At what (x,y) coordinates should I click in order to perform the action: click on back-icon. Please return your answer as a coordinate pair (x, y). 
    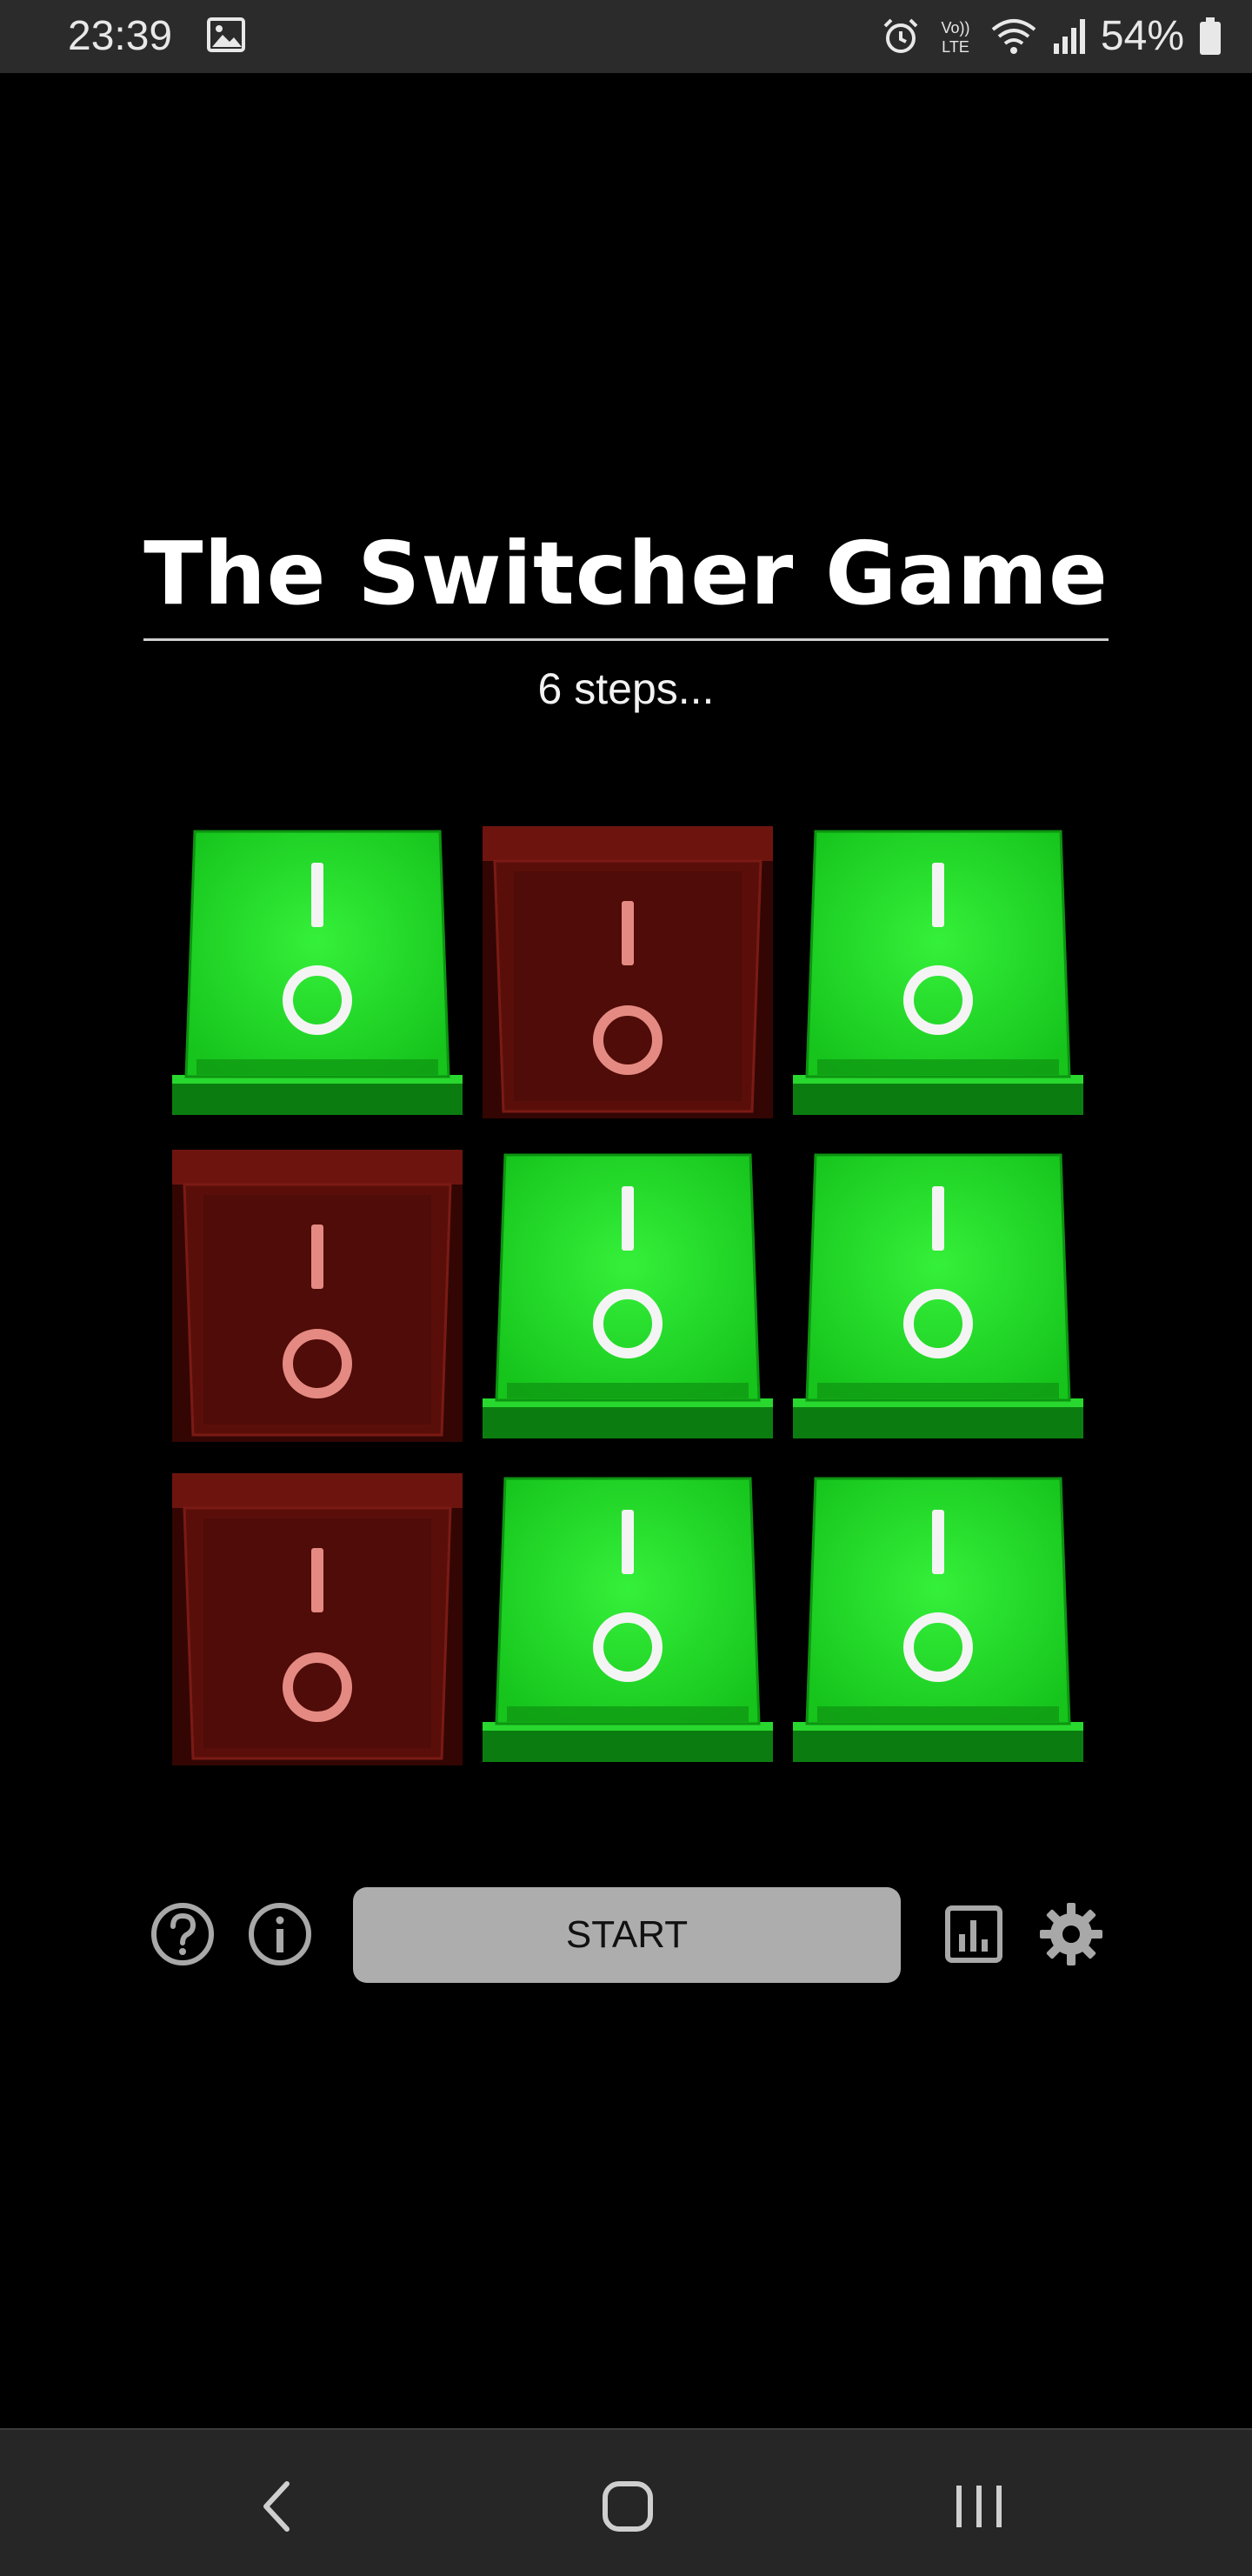
    Looking at the image, I should click on (278, 2506).